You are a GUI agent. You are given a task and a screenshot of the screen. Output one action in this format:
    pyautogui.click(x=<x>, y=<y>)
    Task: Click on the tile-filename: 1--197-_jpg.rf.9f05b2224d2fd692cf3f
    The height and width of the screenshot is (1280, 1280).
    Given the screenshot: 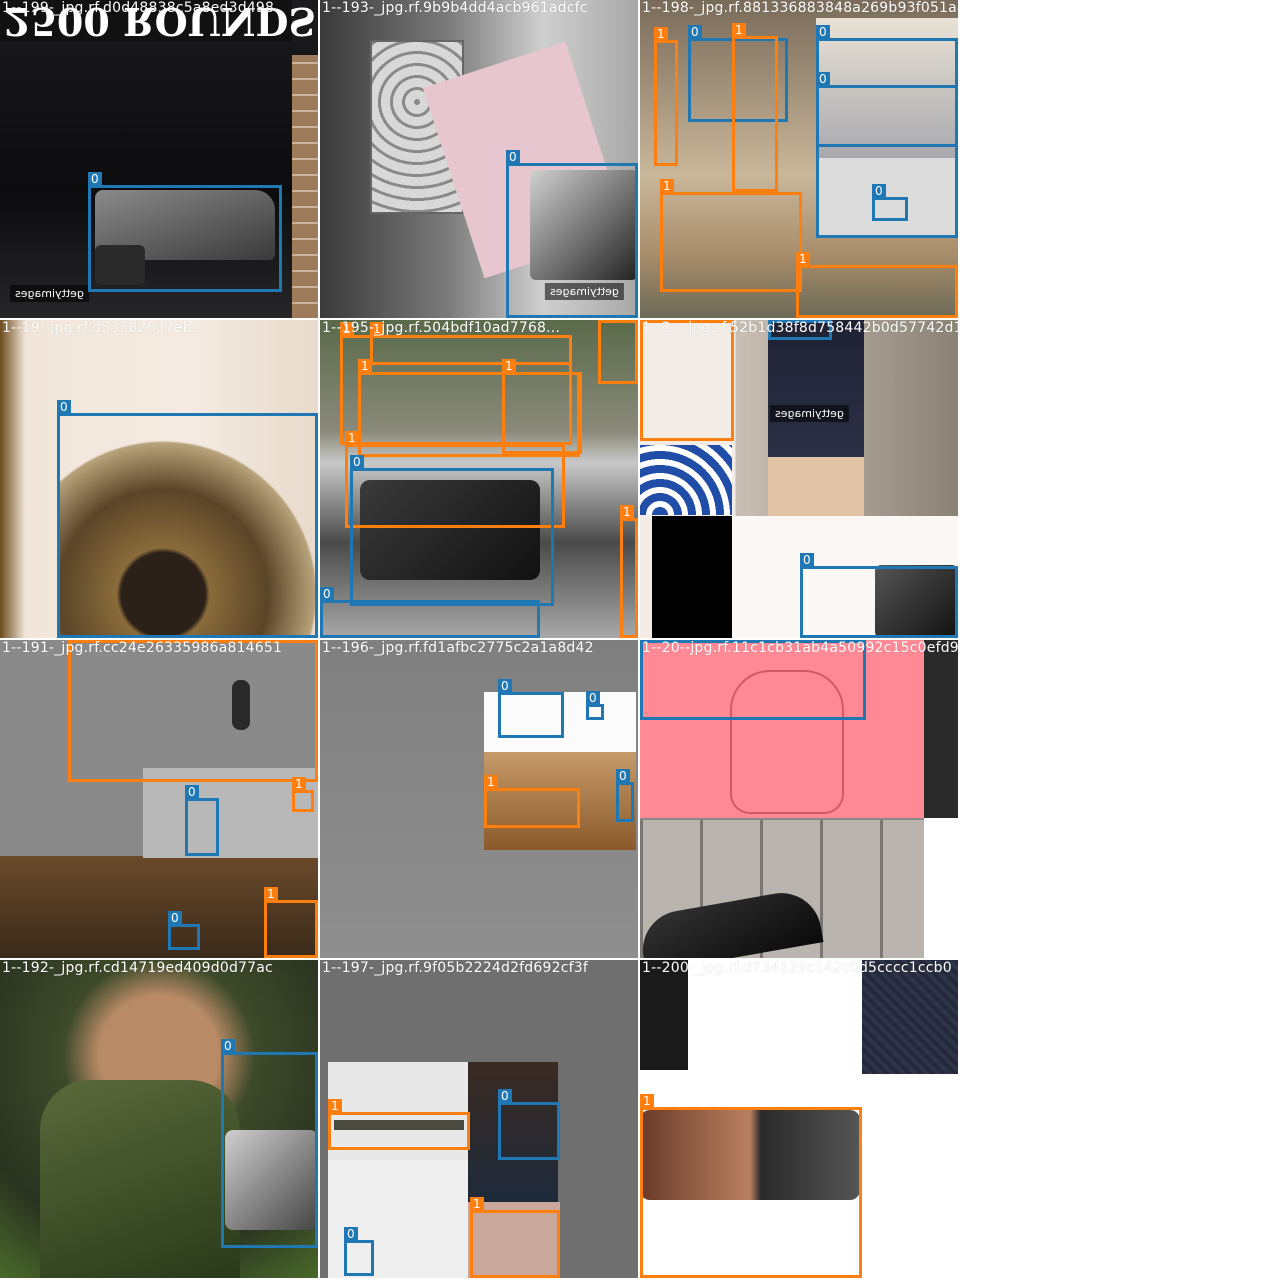 What is the action you would take?
    pyautogui.click(x=455, y=968)
    